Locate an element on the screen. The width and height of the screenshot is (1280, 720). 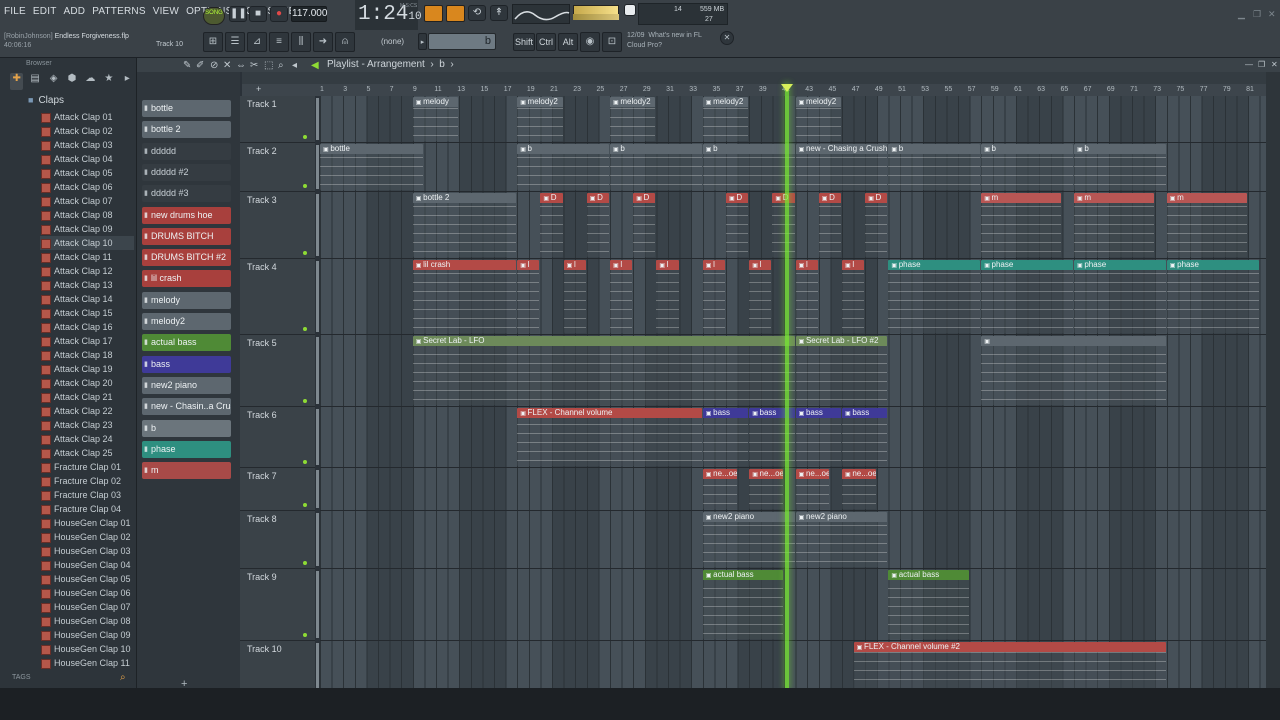
playlist-clip: Secret Lab - LFO is located at coordinates (603, 370).